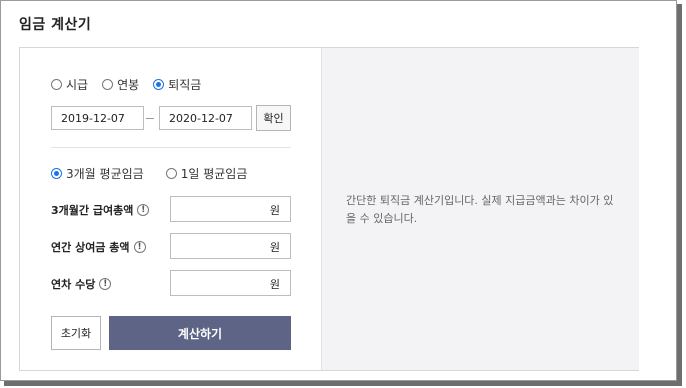 The width and height of the screenshot is (686, 388). Describe the element at coordinates (90, 247) in the screenshot. I see `field-label-text: 연간 상여금 총액` at that location.